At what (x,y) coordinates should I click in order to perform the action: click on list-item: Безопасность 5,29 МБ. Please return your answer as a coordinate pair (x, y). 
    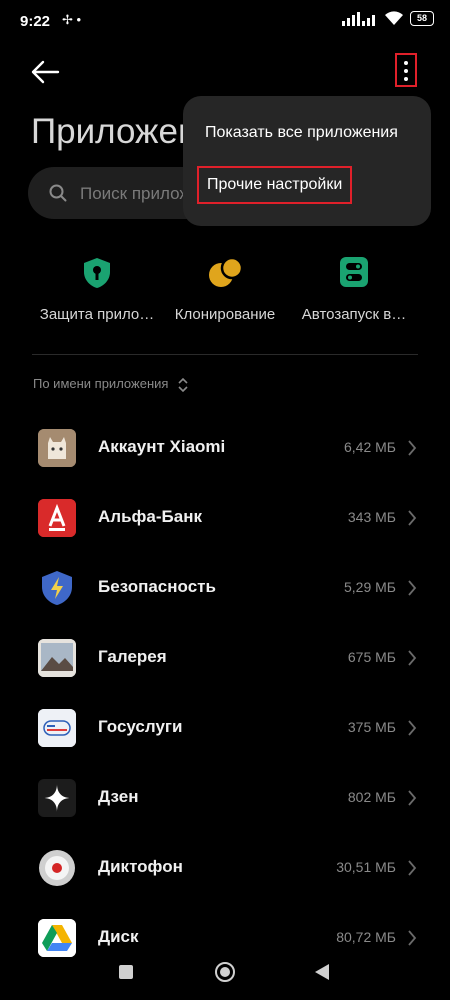
    Looking at the image, I should click on (225, 588).